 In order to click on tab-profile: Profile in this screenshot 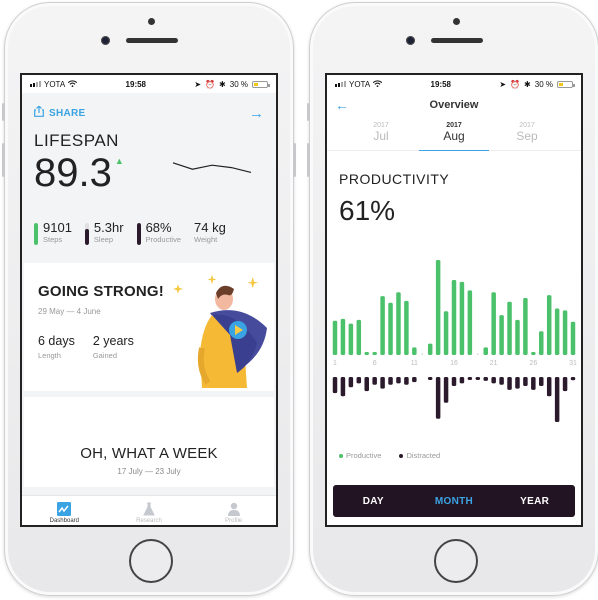, I will do `click(234, 513)`.